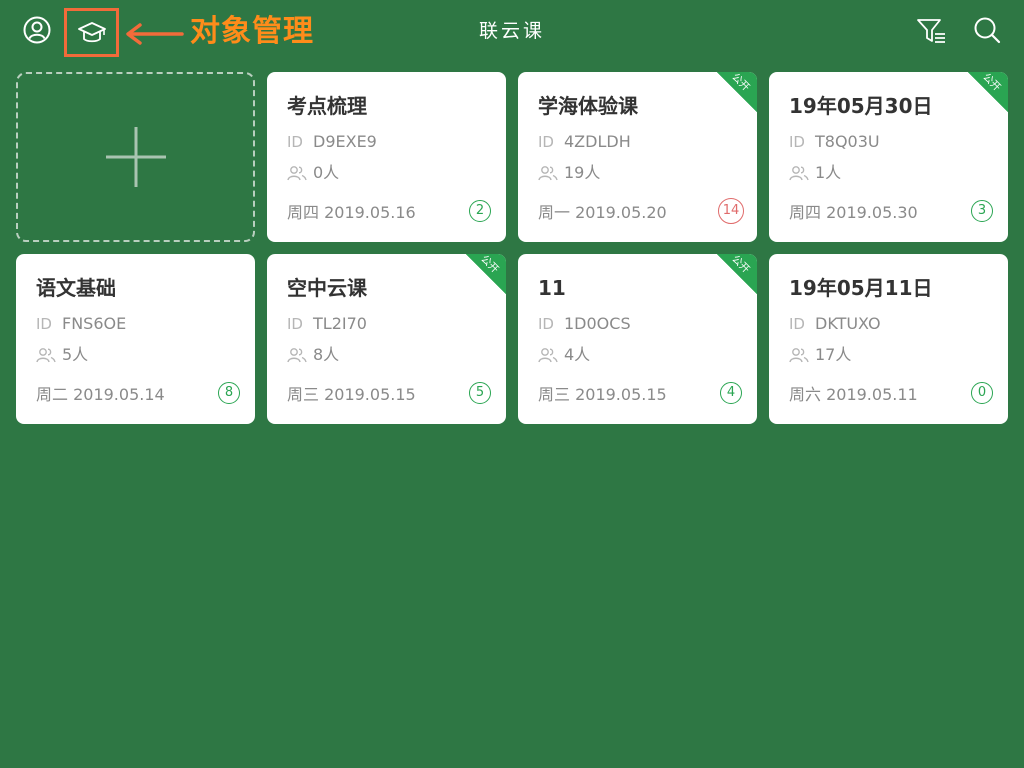 This screenshot has width=1024, height=768. I want to click on course-id-row: ID 1D0OCS, so click(584, 324).